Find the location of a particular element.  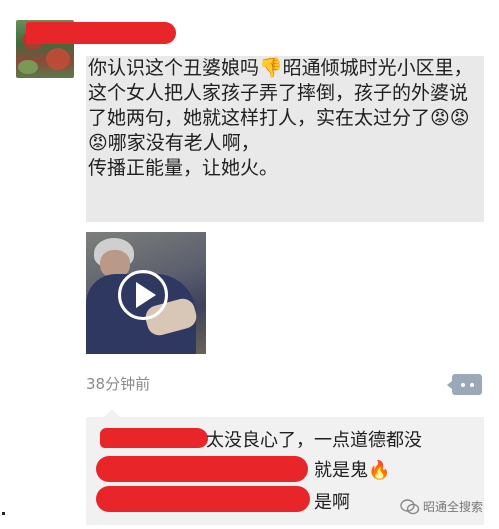

comment-text: 太没良心了，一点道德都没 is located at coordinates (314, 440).